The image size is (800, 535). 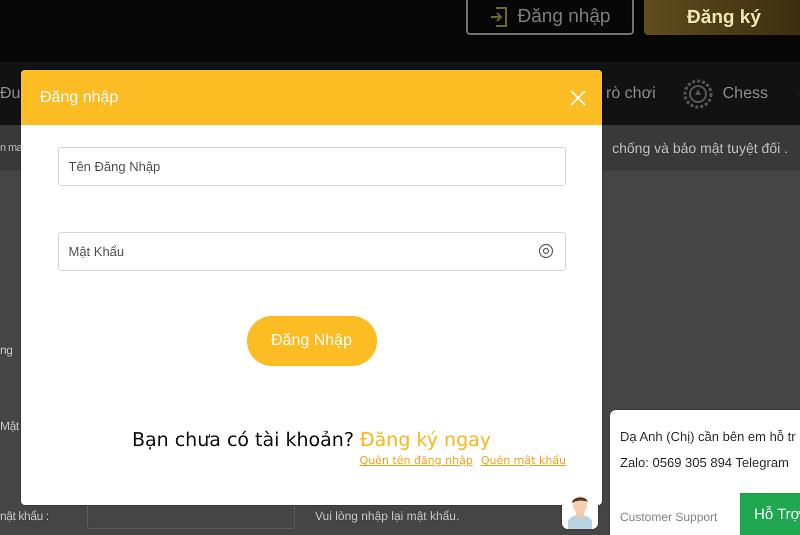 I want to click on nav-item: Chess, so click(x=725, y=93).